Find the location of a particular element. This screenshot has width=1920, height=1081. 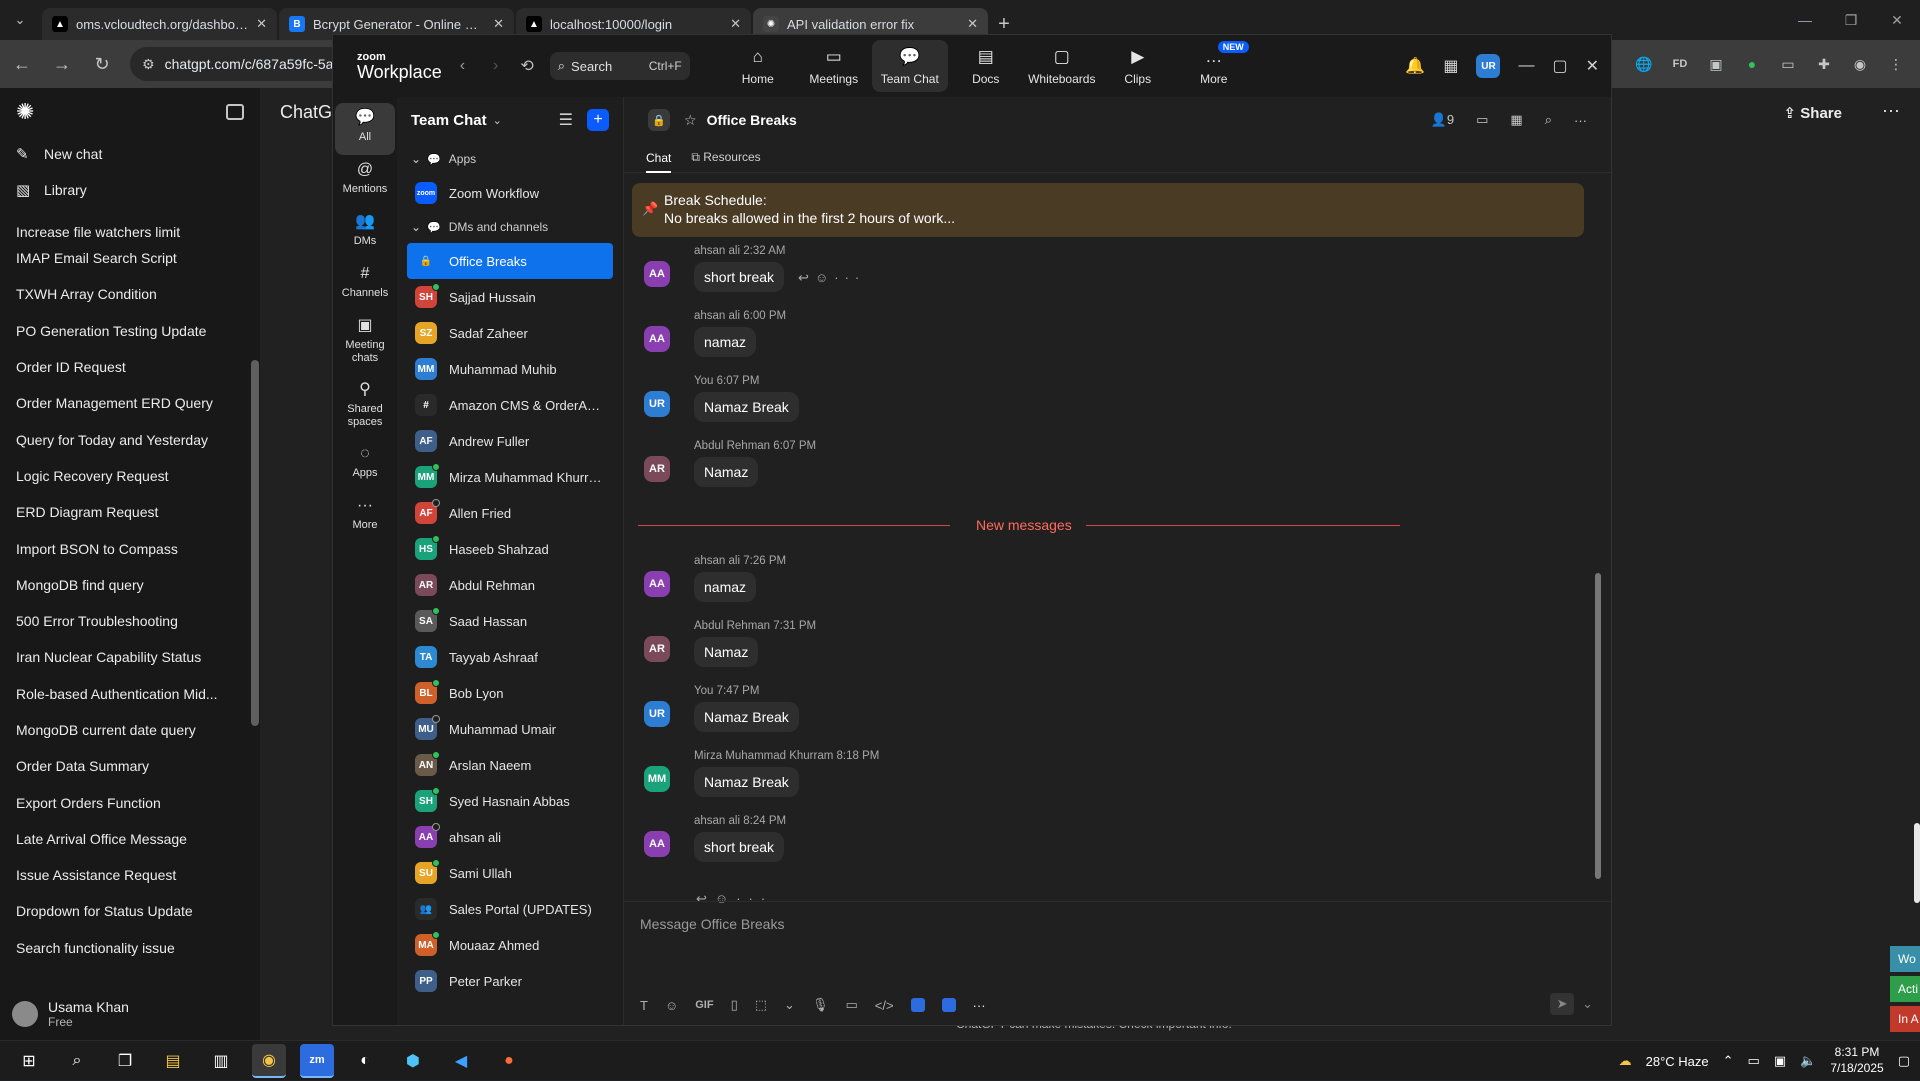

new-chat-button: ✎ New chat is located at coordinates (130, 154).